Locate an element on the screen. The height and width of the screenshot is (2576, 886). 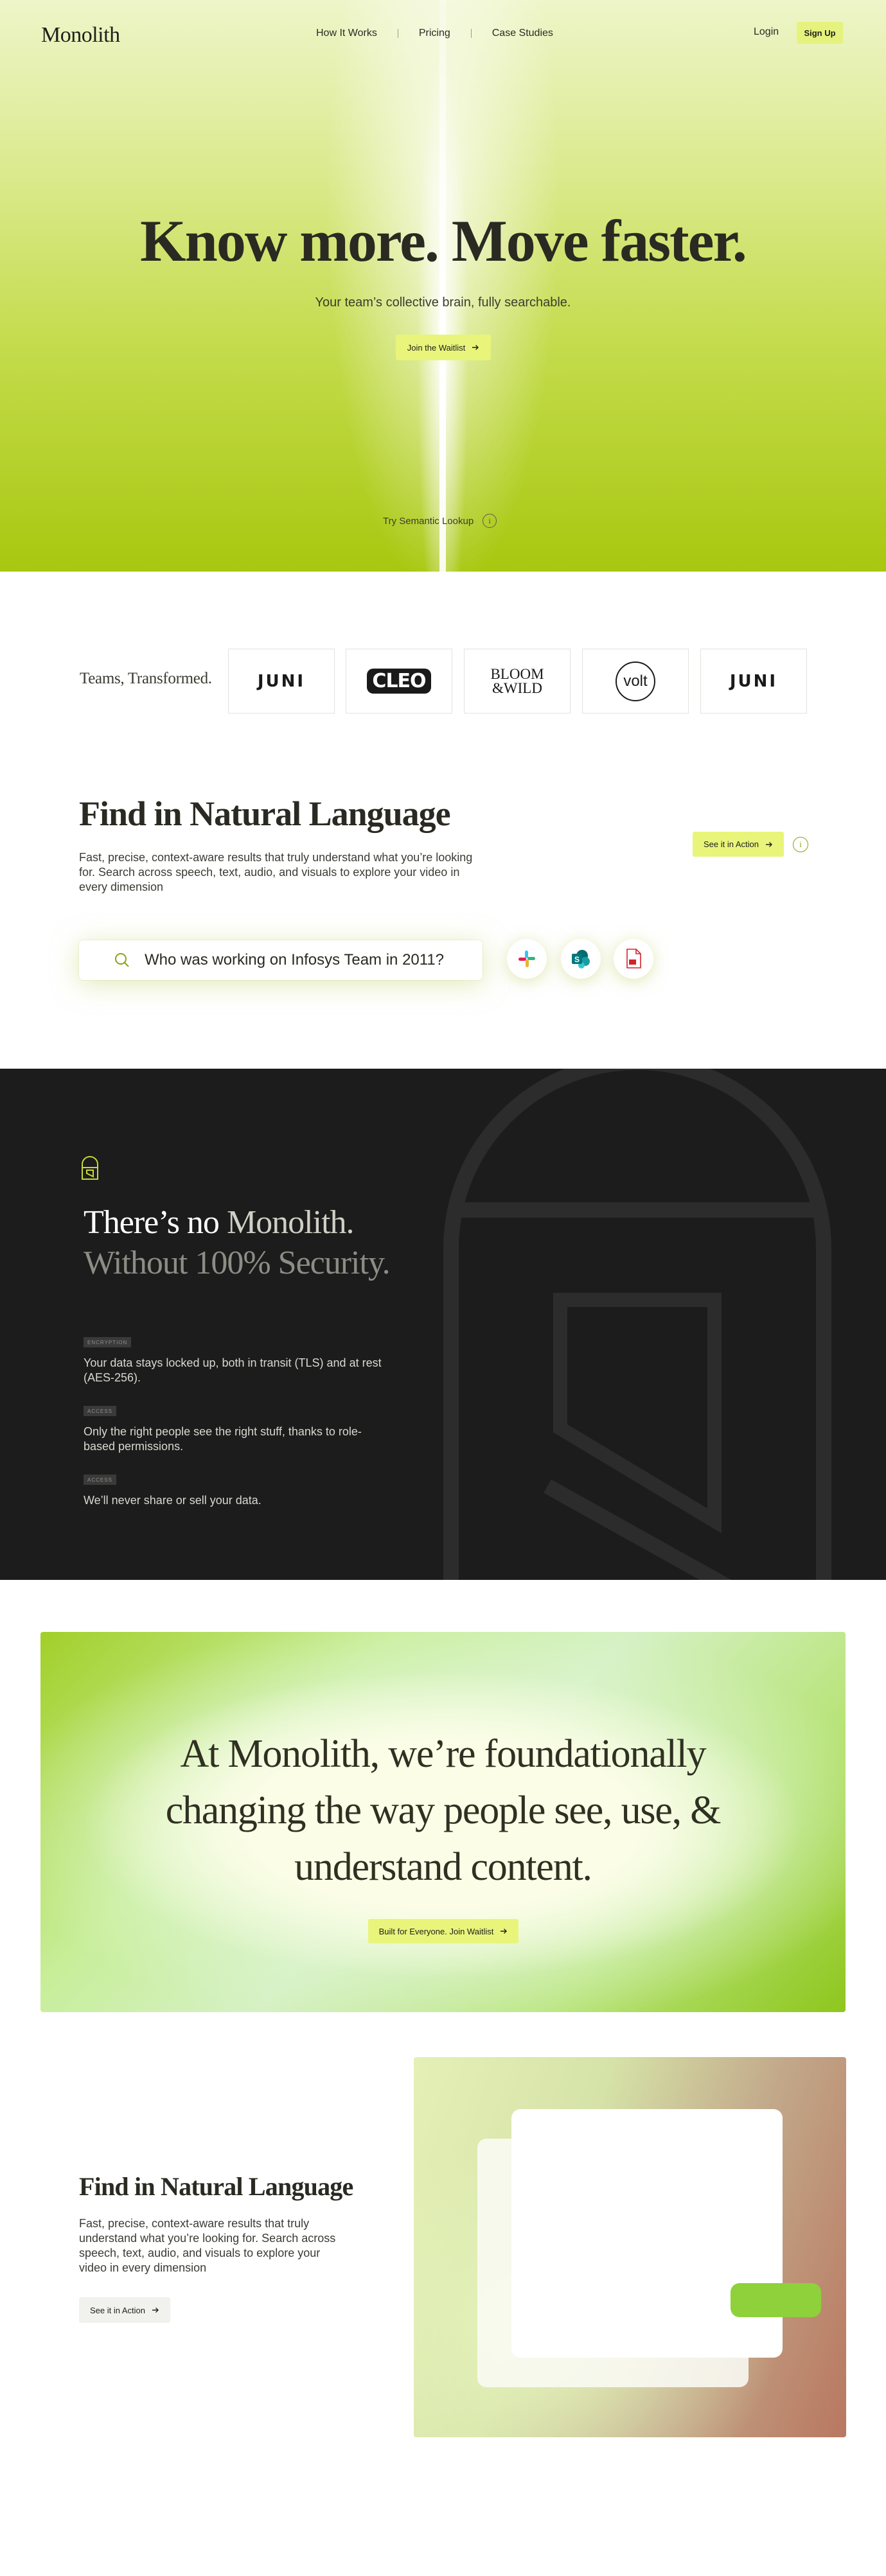
brand-logo: Monolith is located at coordinates (80, 35).